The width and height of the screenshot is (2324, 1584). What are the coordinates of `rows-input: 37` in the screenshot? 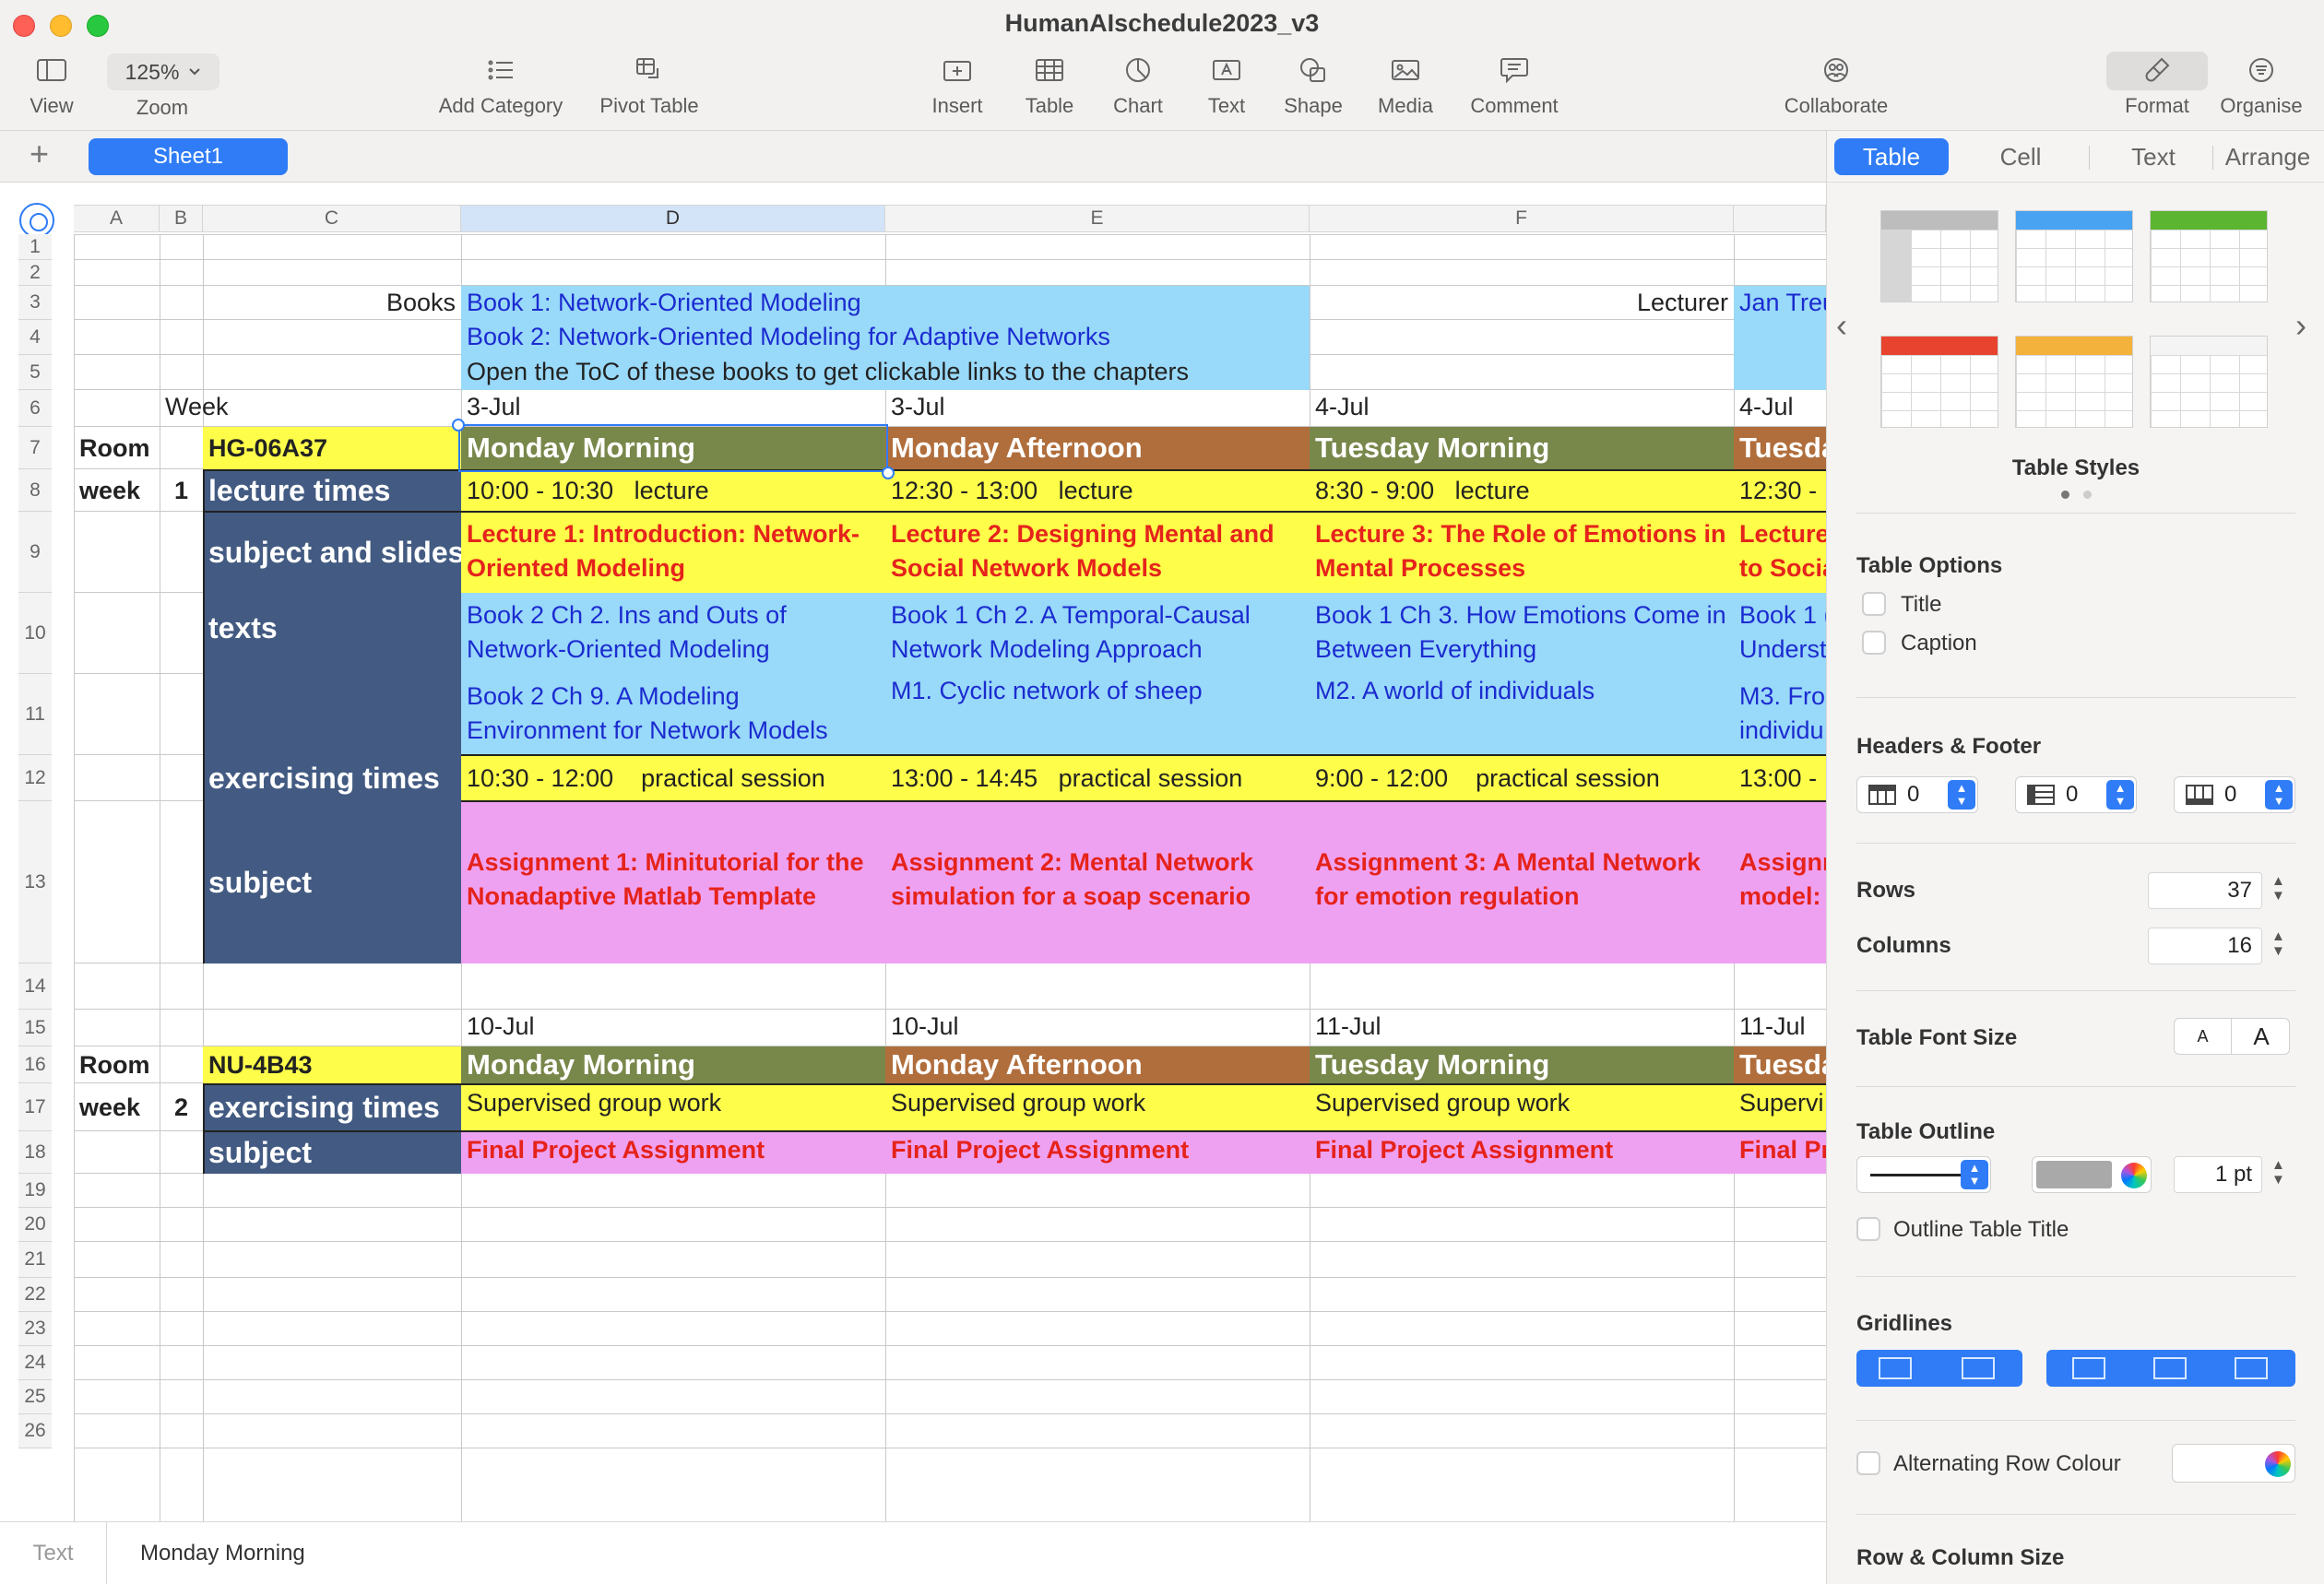 It's located at (2205, 890).